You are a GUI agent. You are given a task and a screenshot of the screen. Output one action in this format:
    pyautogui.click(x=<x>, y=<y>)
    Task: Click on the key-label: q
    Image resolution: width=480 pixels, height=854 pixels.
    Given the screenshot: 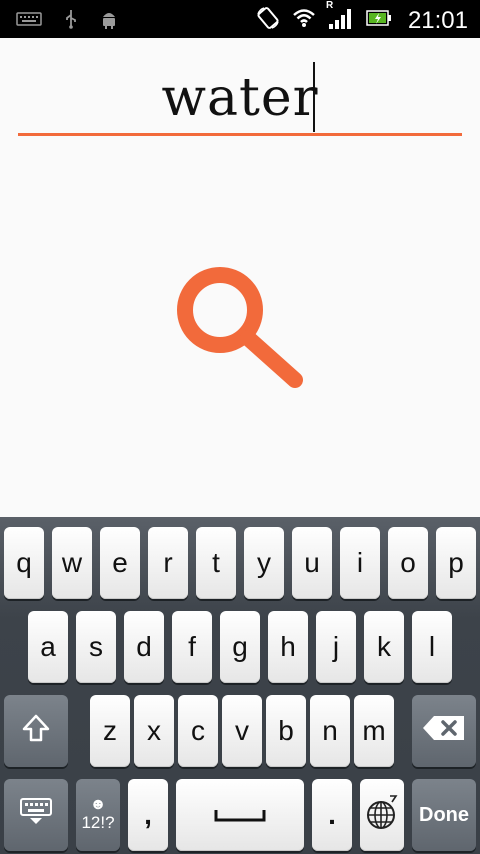 What is the action you would take?
    pyautogui.click(x=24, y=562)
    